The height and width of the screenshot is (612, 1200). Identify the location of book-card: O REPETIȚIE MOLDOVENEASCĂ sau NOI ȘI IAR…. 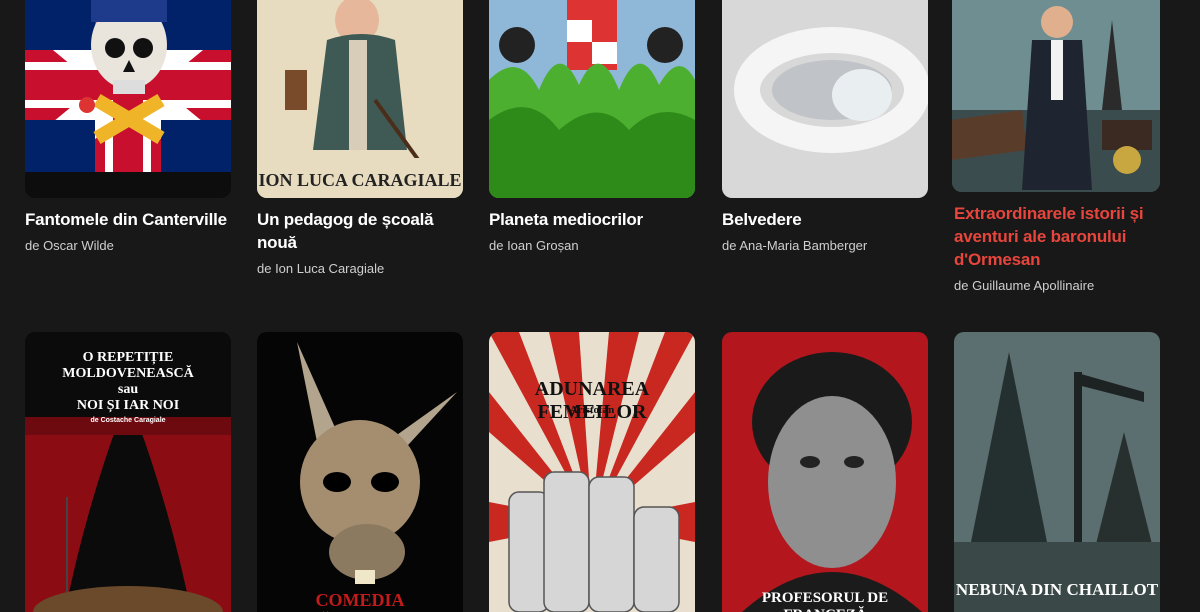
(128, 472).